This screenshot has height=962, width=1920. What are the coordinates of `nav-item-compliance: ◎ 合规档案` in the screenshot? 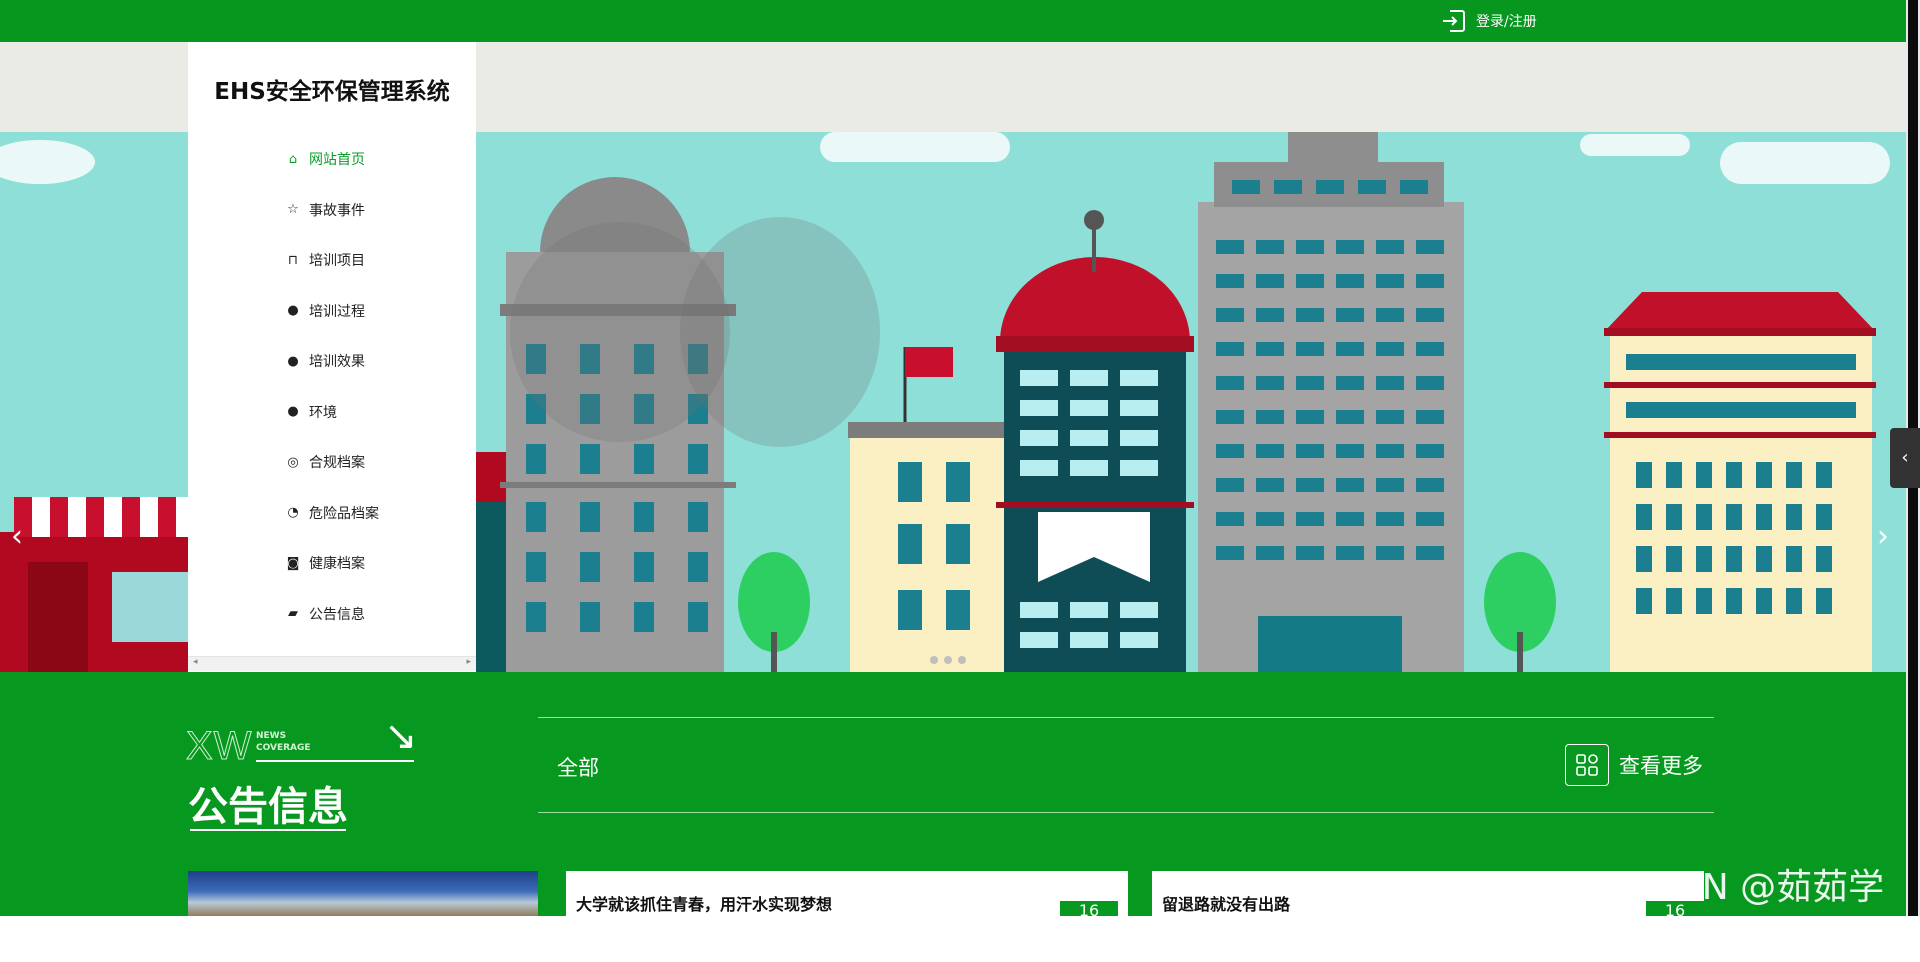 It's located at (332, 462).